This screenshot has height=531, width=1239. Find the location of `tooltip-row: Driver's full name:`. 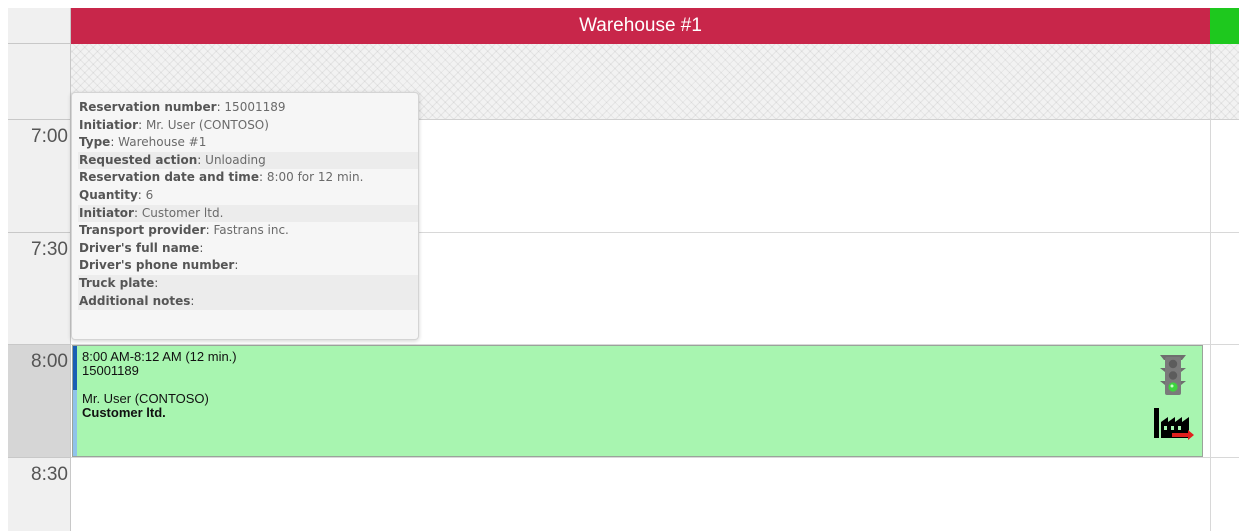

tooltip-row: Driver's full name: is located at coordinates (141, 247).